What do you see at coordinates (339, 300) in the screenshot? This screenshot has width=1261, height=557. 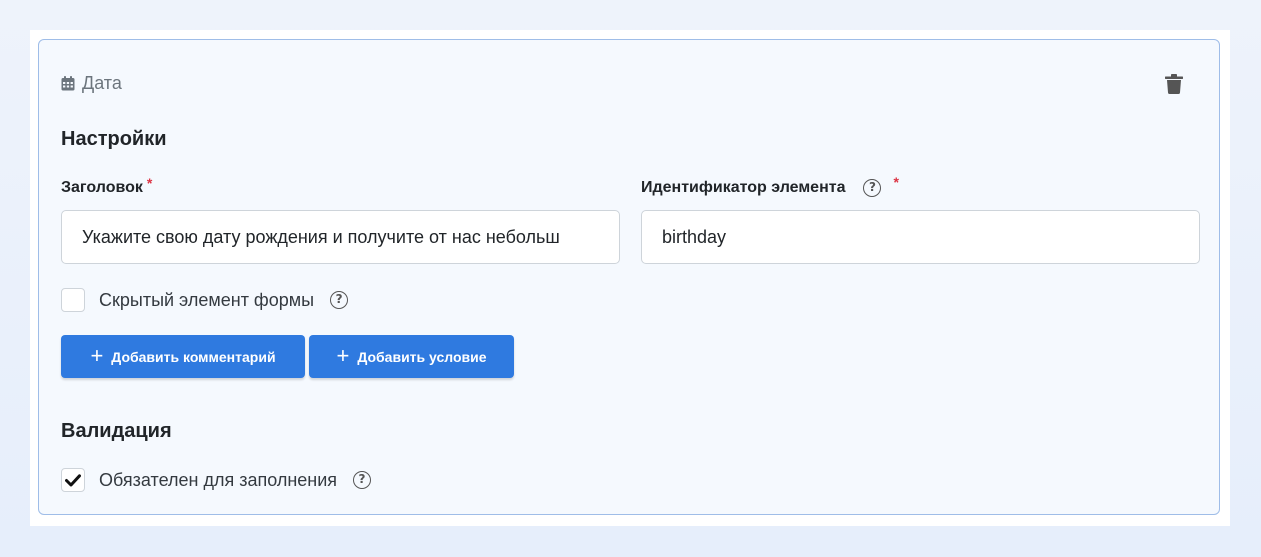 I see `hidden-help-icon: ?` at bounding box center [339, 300].